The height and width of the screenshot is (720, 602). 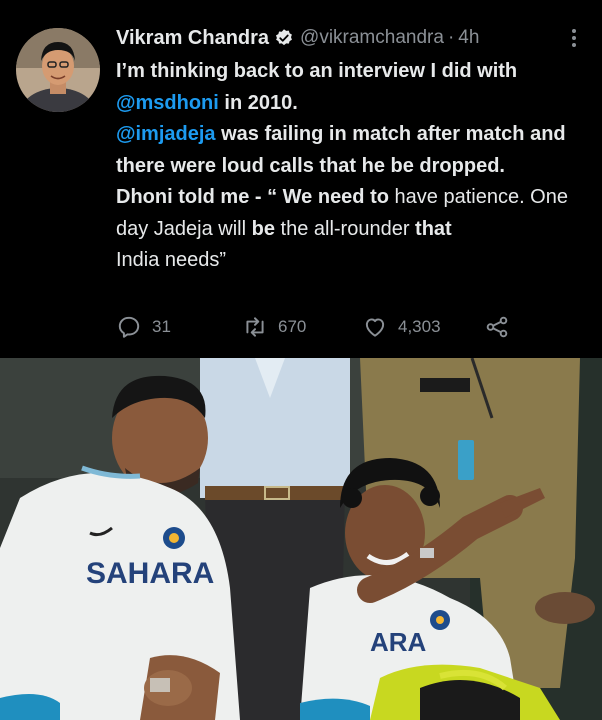 I want to click on like-count: 4,303, so click(x=419, y=326).